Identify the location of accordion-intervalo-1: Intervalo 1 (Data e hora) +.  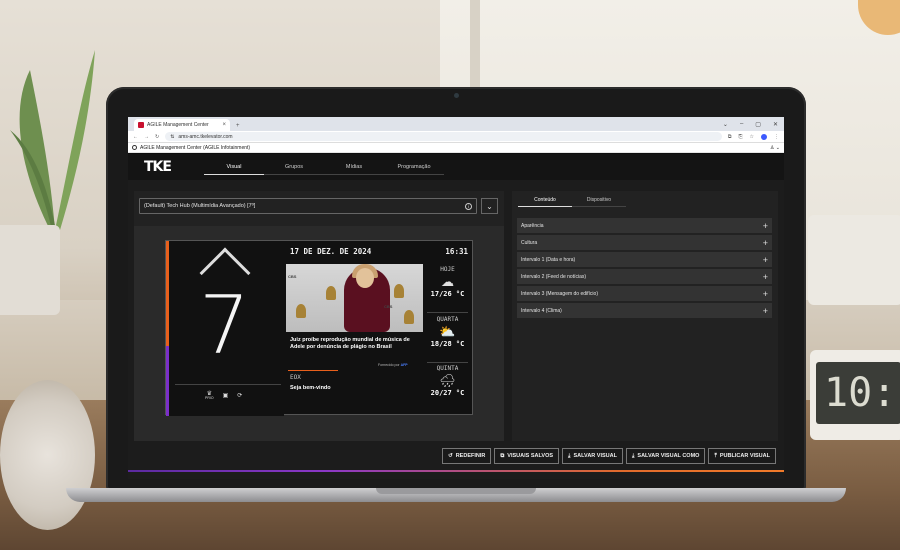
(644, 259).